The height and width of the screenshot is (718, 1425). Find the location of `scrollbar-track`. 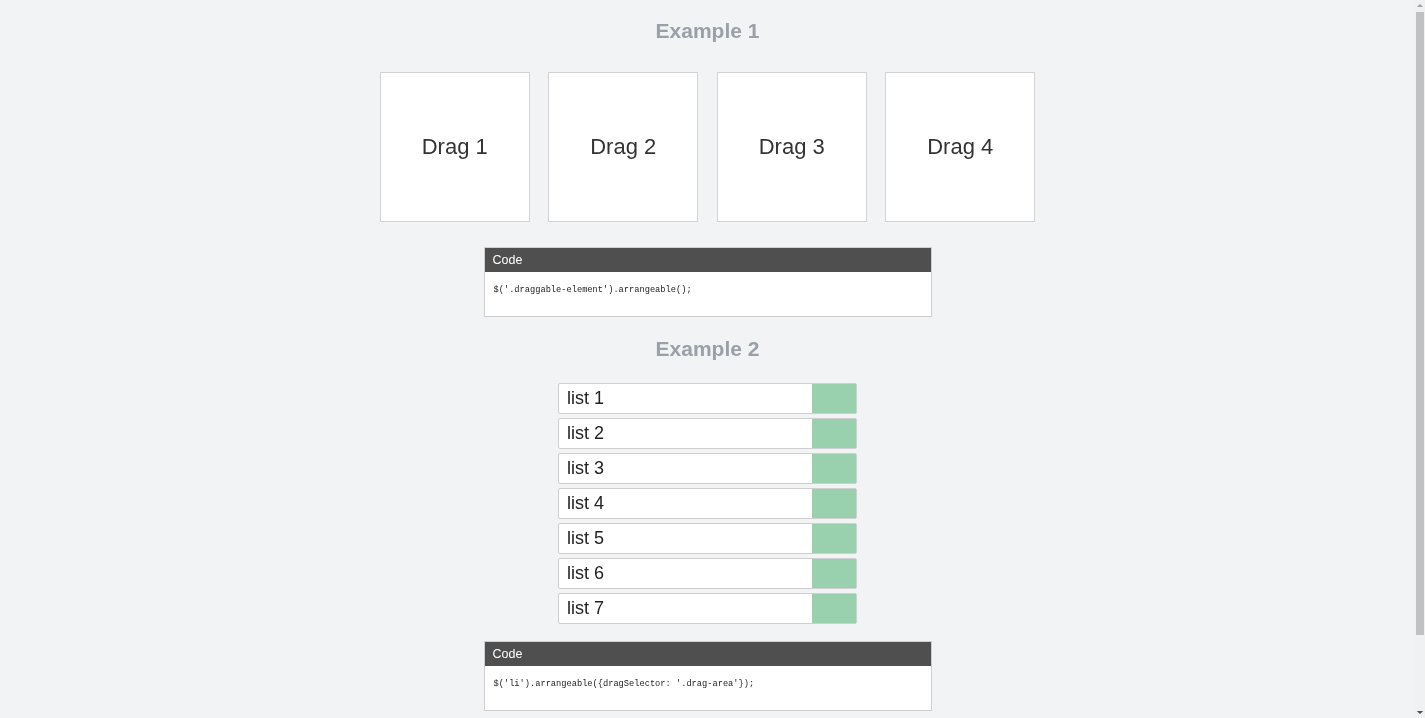

scrollbar-track is located at coordinates (1420, 359).